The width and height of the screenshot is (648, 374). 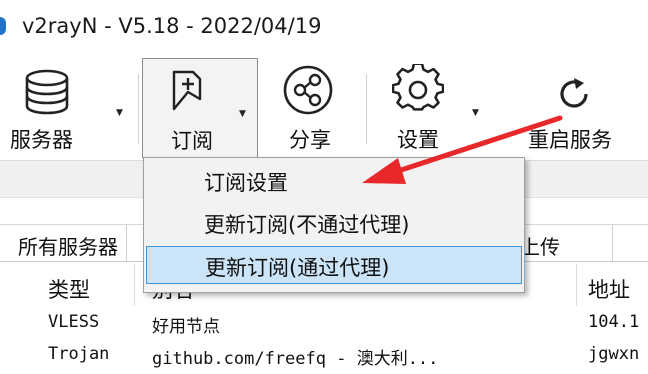 What do you see at coordinates (3, 26) in the screenshot?
I see `app-icon` at bounding box center [3, 26].